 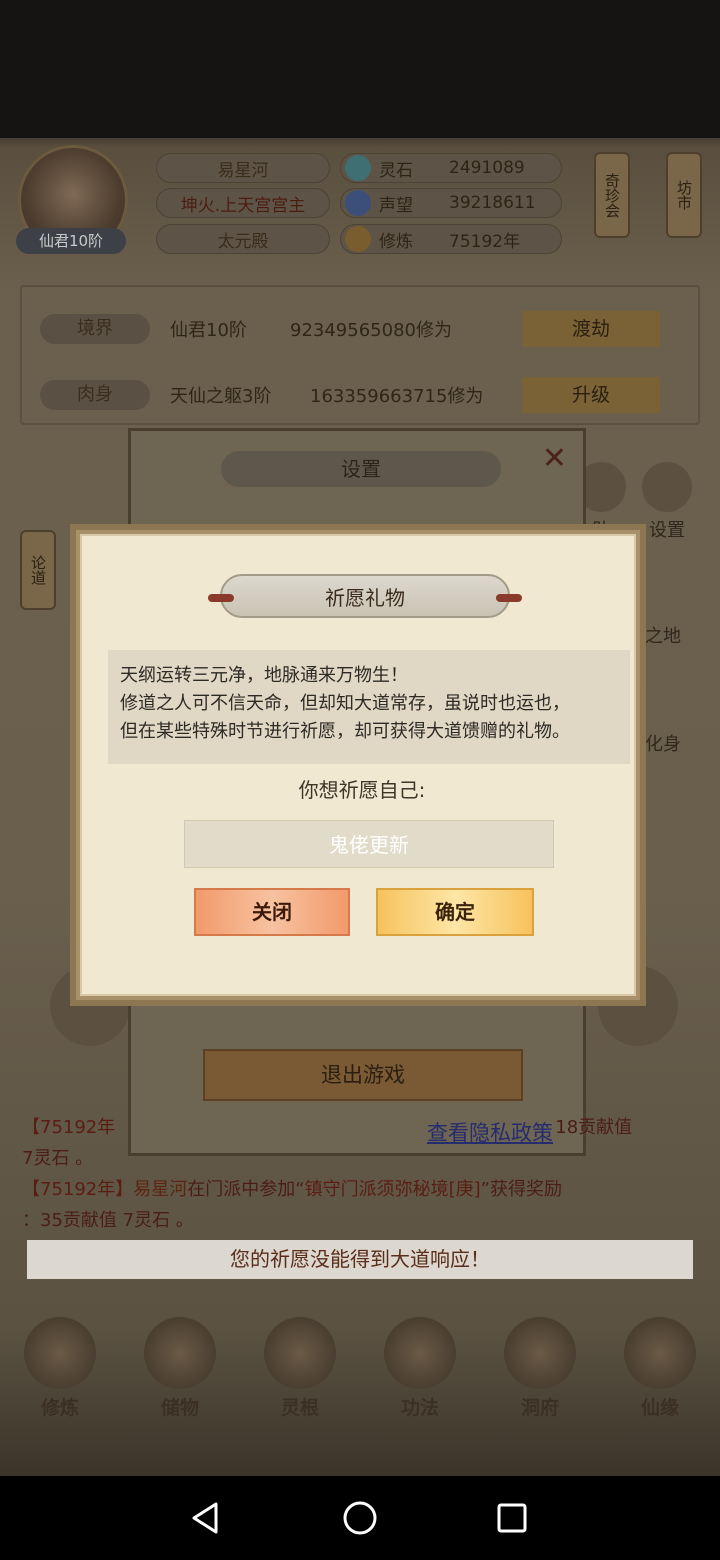 What do you see at coordinates (243, 203) in the screenshot?
I see `player-title: 坤火.上天宫宫主` at bounding box center [243, 203].